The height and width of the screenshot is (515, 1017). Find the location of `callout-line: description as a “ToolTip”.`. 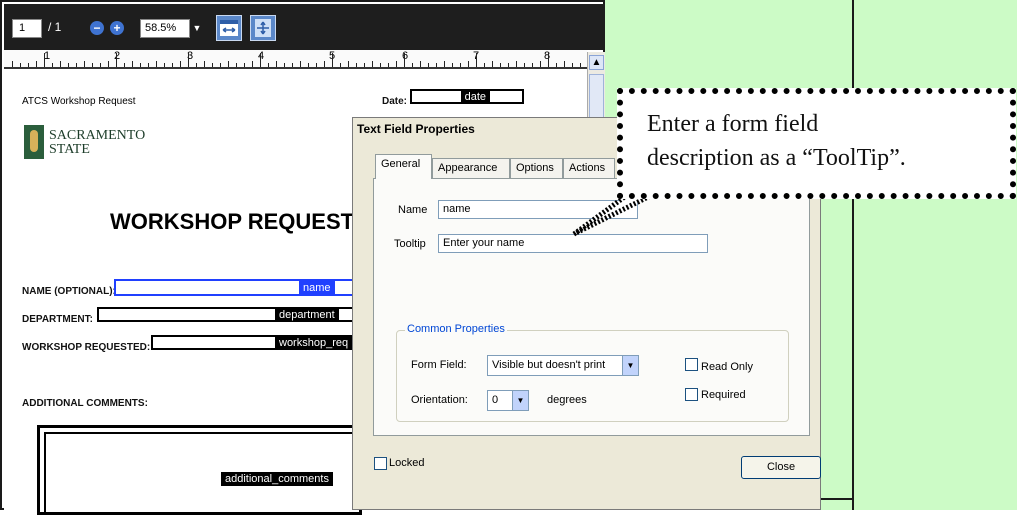

callout-line: description as a “ToolTip”. is located at coordinates (776, 158).